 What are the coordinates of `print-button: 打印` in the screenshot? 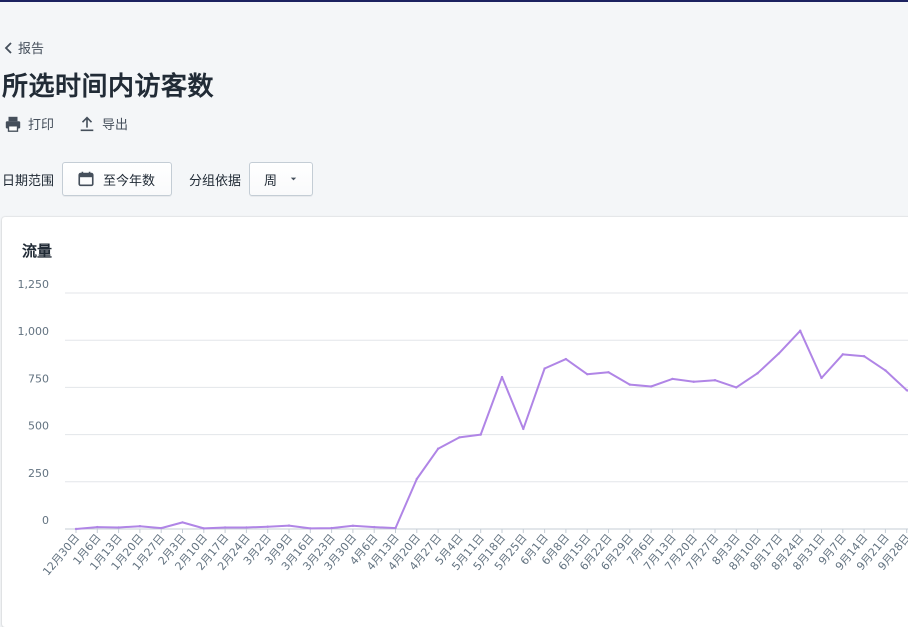 It's located at (29, 123).